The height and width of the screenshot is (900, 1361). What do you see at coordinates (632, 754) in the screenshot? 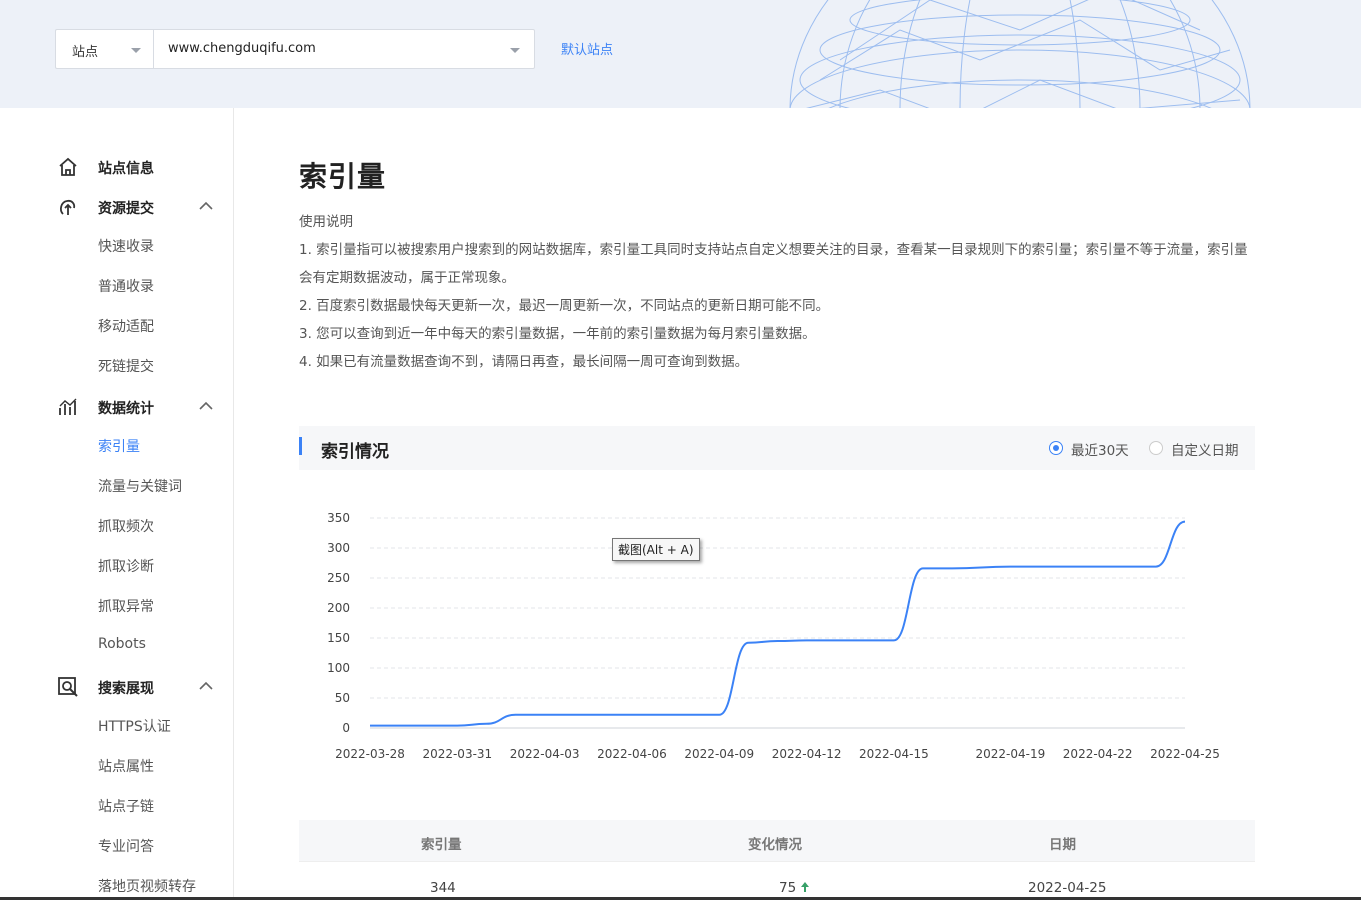
I see `x-tick-label: 2022-04-06` at bounding box center [632, 754].